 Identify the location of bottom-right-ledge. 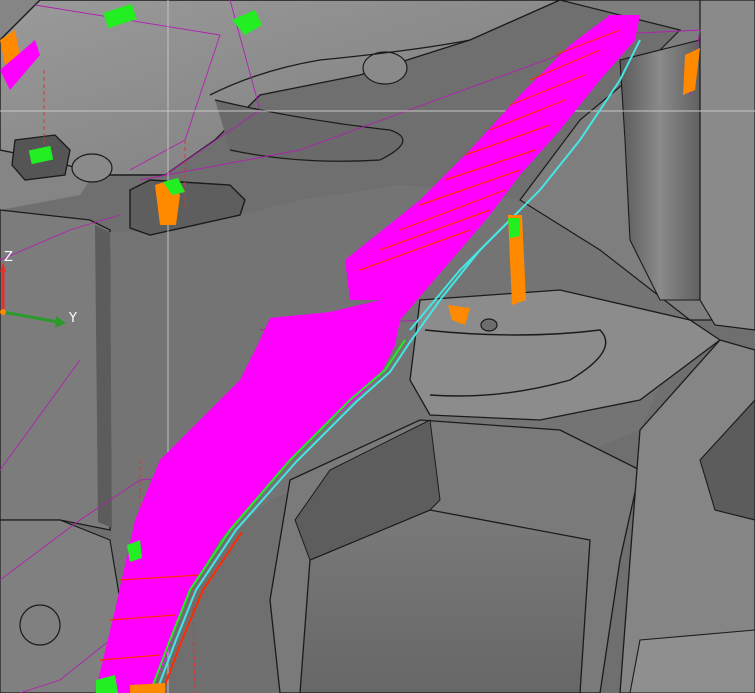
(692, 661).